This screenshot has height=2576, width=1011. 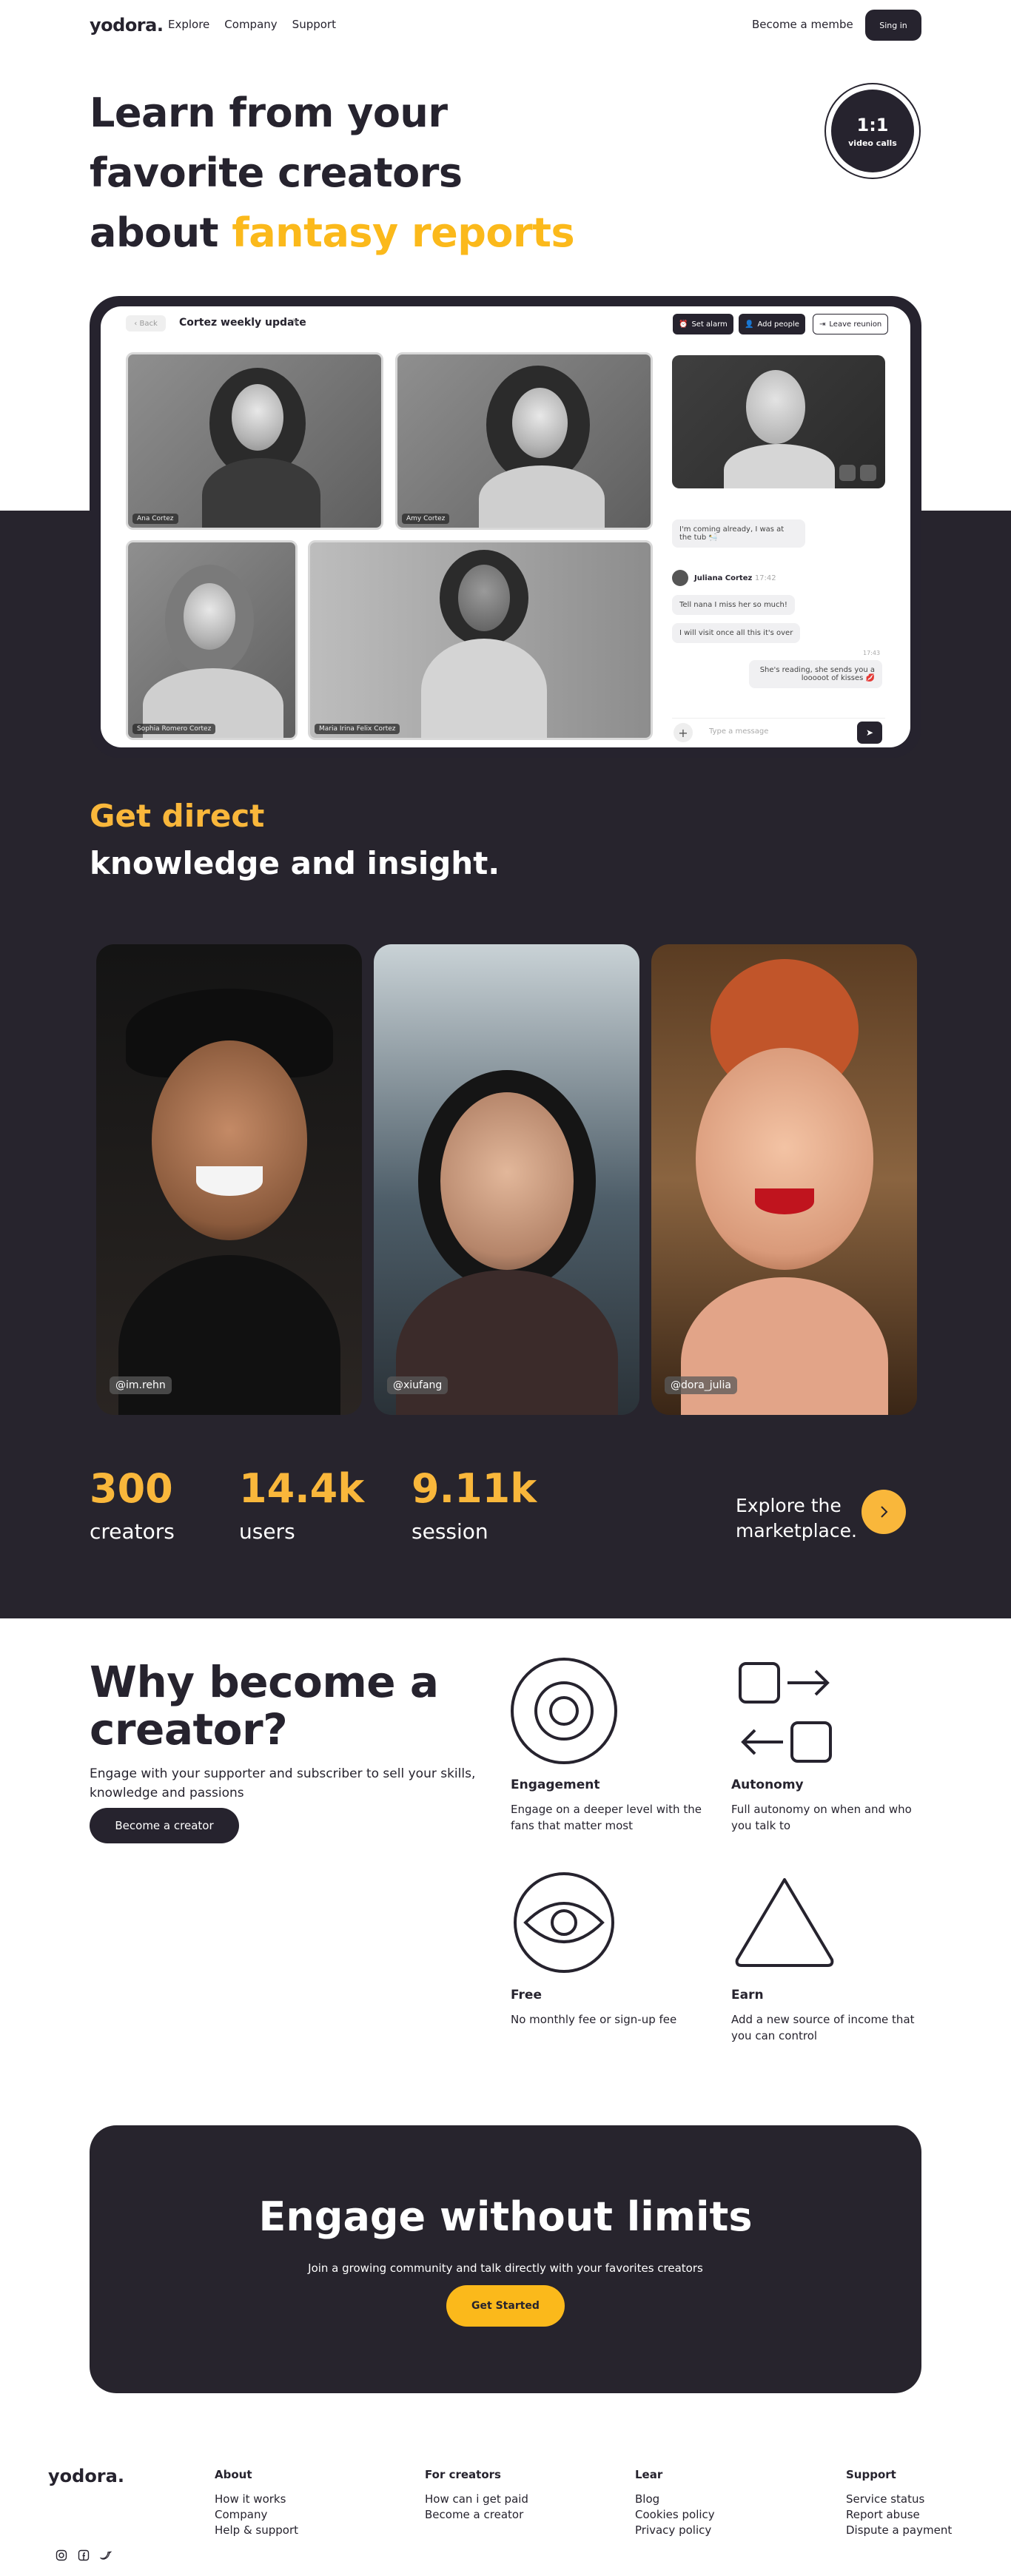 I want to click on feature-title: Free, so click(x=526, y=1995).